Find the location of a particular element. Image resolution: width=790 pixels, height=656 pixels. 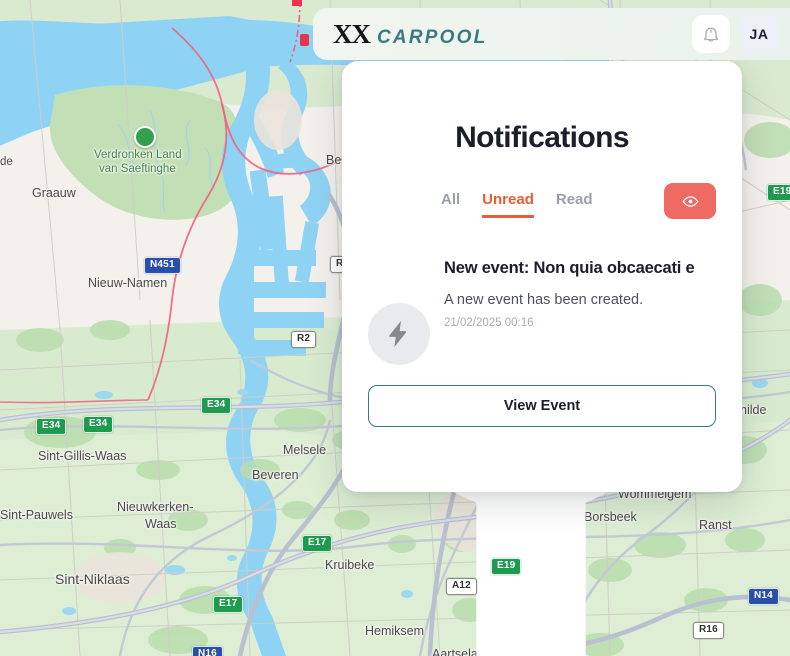

notification-timestamp: 21/02/2025 00:16 is located at coordinates (489, 323).